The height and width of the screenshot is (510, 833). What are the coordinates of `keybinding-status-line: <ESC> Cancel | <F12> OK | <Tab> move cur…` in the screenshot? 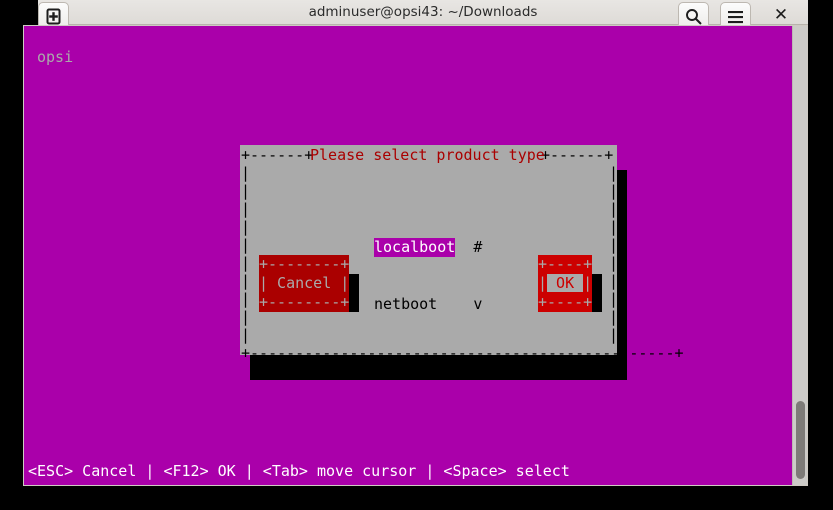 It's located at (299, 471).